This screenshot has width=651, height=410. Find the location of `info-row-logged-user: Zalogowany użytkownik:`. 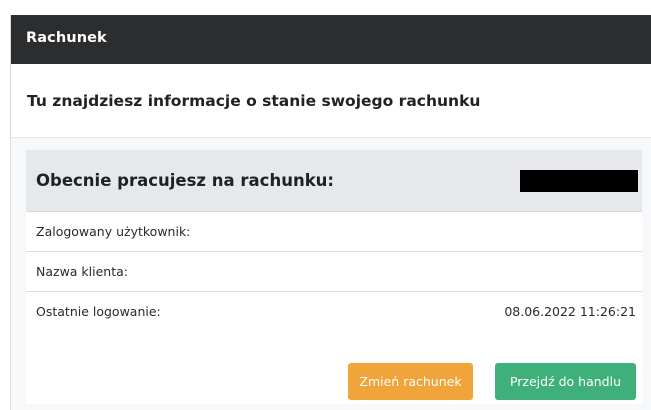

info-row-logged-user: Zalogowany użytkownik: is located at coordinates (334, 232).